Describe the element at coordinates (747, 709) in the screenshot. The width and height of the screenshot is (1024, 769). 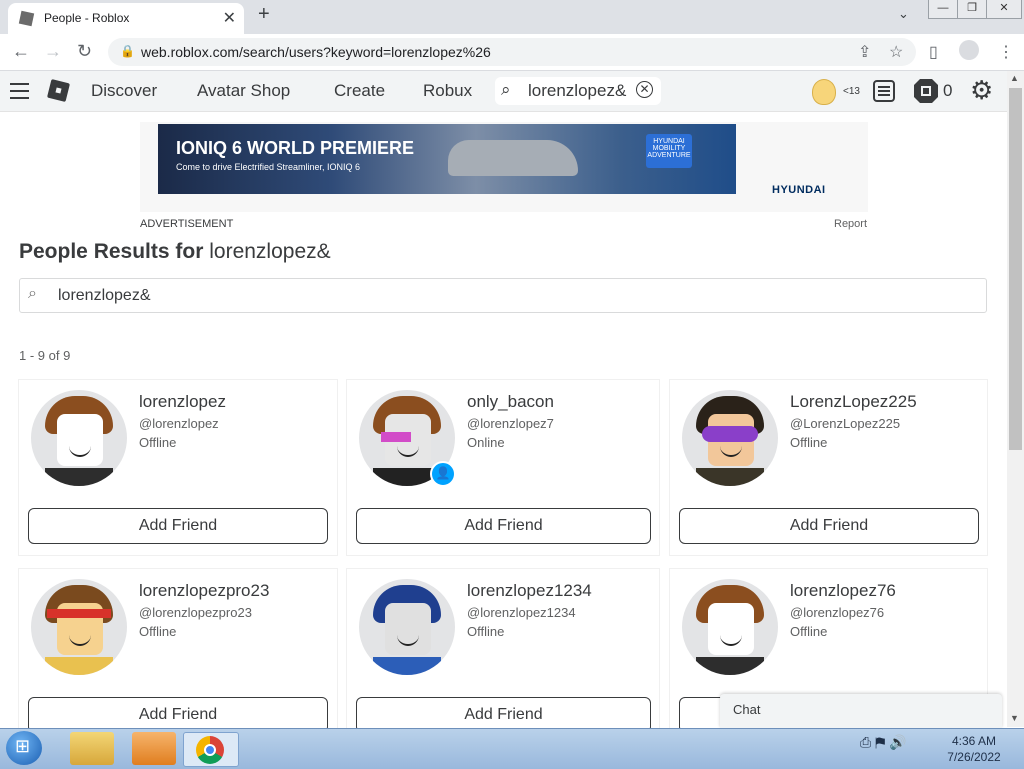
I see `chat-label: Chat` at that location.